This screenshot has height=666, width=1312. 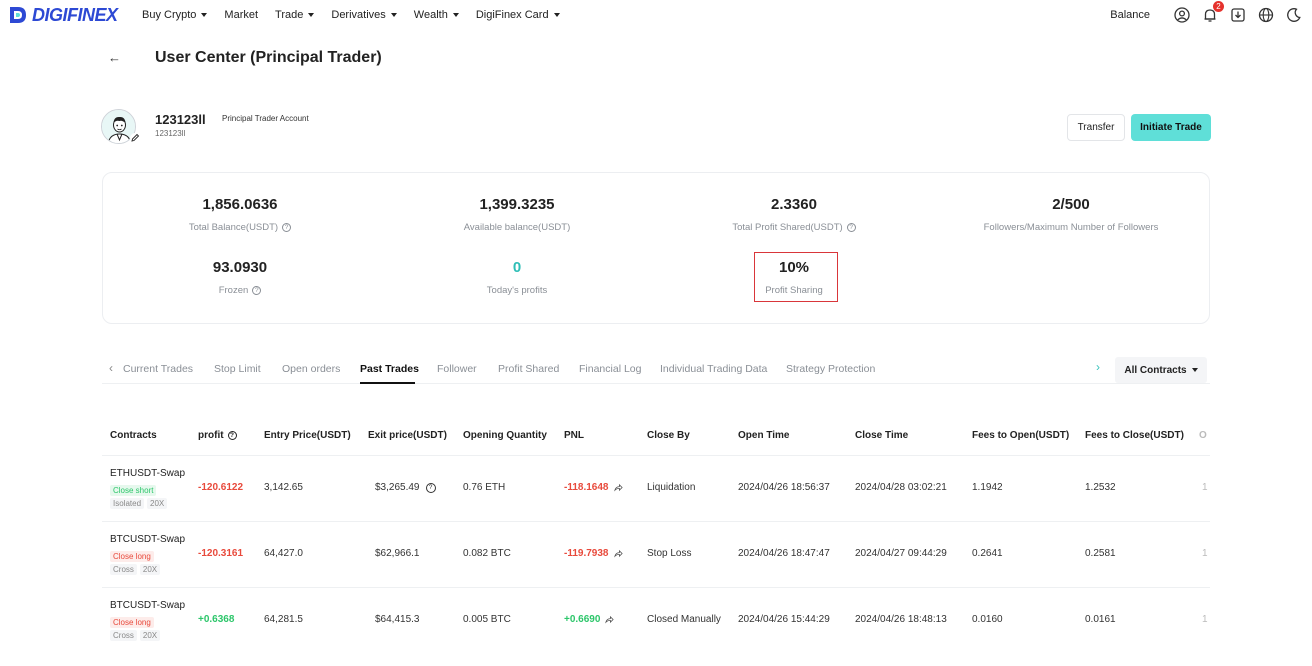 I want to click on user-id: 123123ll, so click(x=170, y=133).